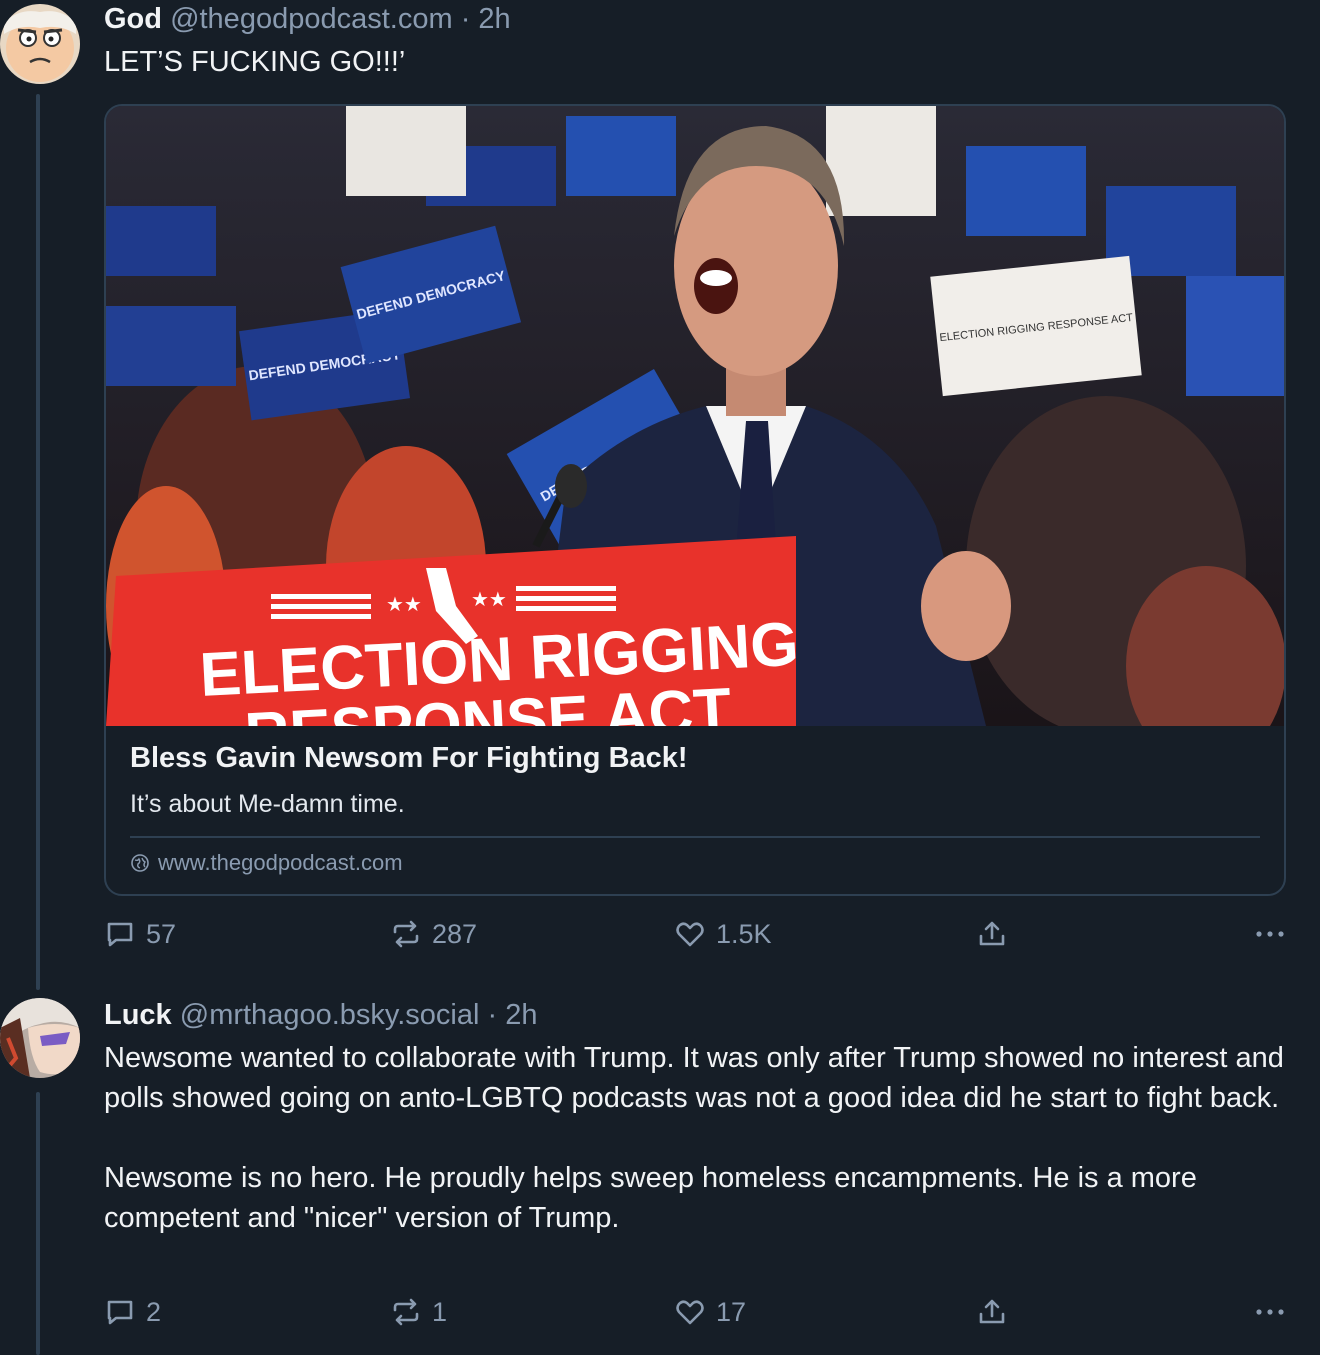  What do you see at coordinates (133, 19) in the screenshot?
I see `author-name: God` at bounding box center [133, 19].